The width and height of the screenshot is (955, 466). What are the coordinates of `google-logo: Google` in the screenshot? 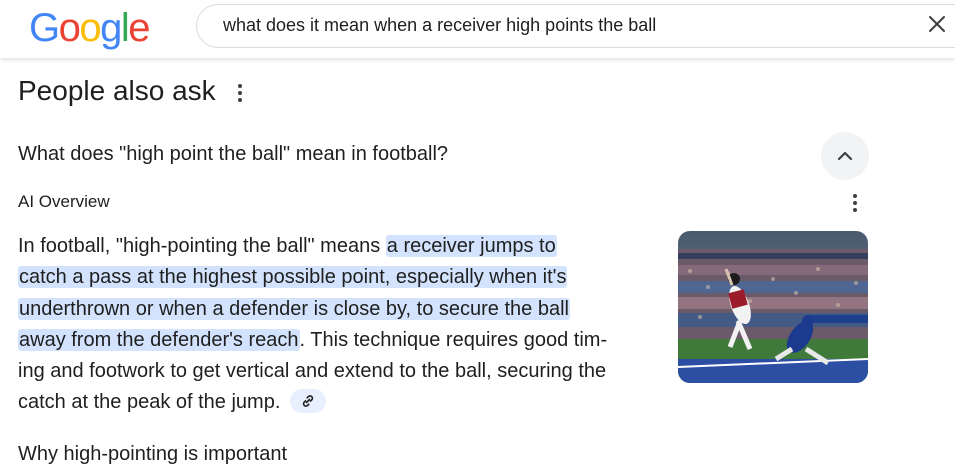 It's located at (89, 28).